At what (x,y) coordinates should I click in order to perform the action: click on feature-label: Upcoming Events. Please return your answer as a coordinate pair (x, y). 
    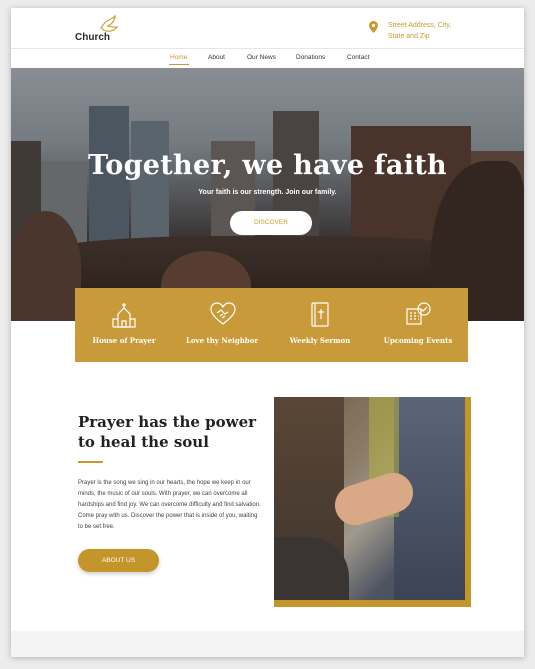
    Looking at the image, I should click on (418, 340).